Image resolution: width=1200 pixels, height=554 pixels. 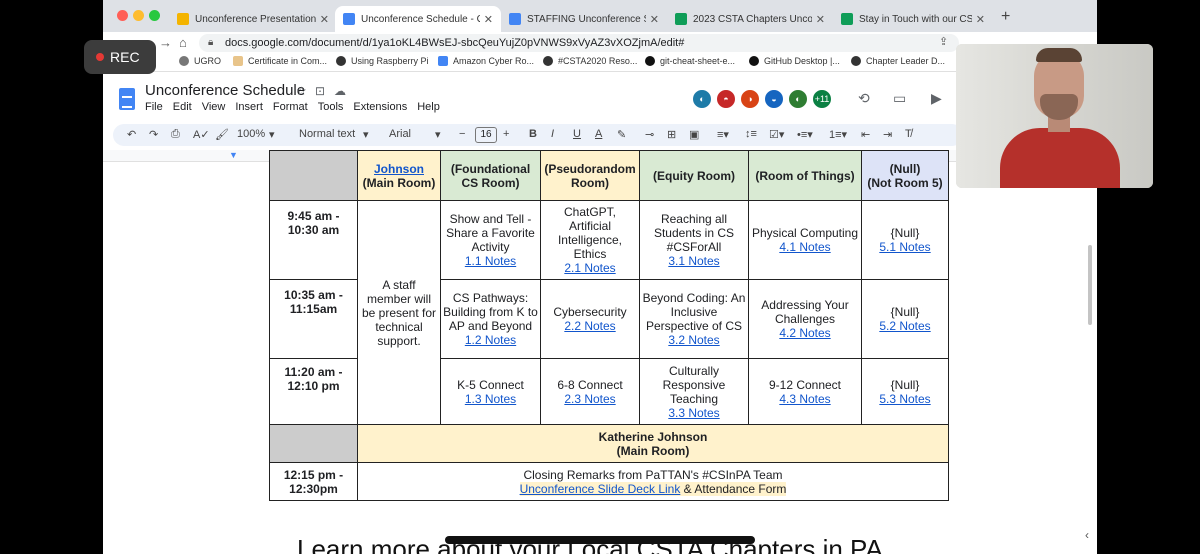 What do you see at coordinates (506, 134) in the screenshot?
I see `increase-font-size-icon: +` at bounding box center [506, 134].